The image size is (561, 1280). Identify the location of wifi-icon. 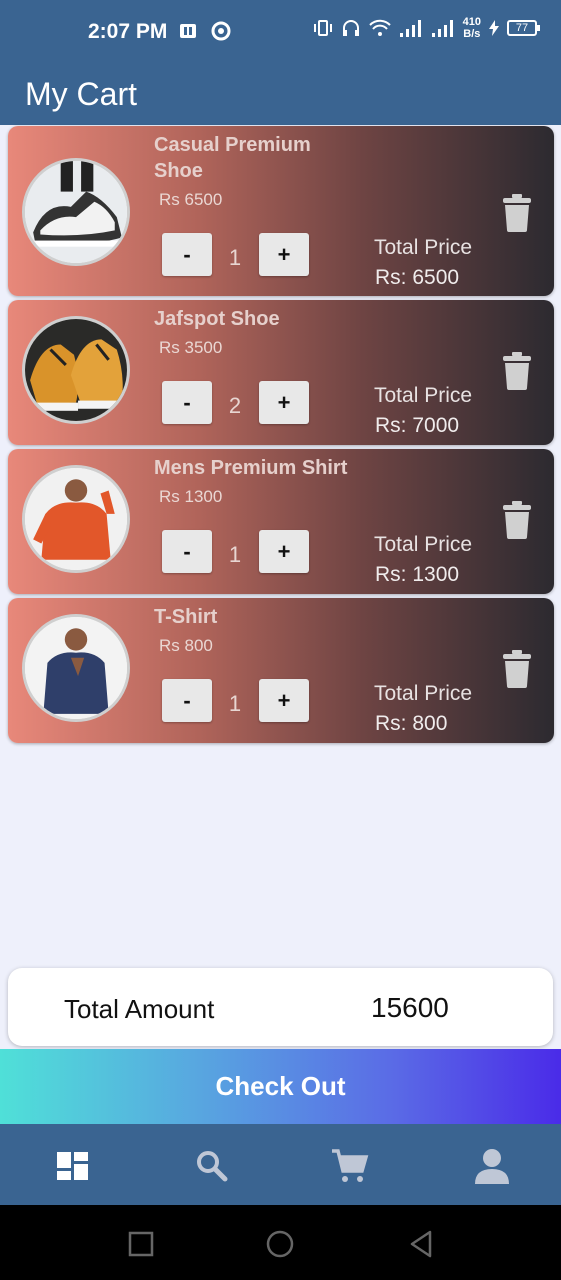
(379, 27).